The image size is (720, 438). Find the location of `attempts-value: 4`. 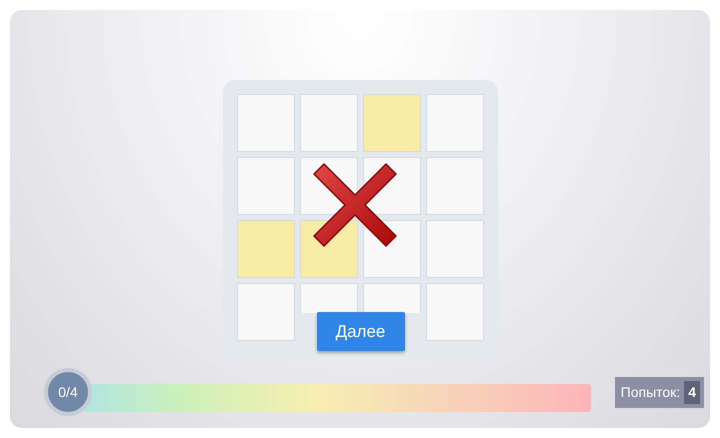

attempts-value: 4 is located at coordinates (692, 392).